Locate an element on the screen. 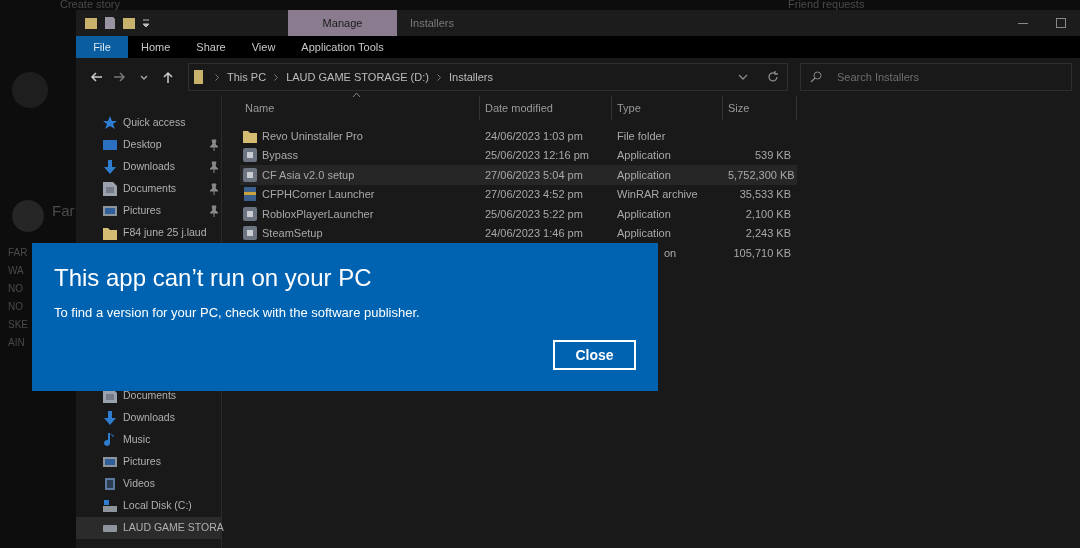  poster-name: Far is located at coordinates (63, 211).